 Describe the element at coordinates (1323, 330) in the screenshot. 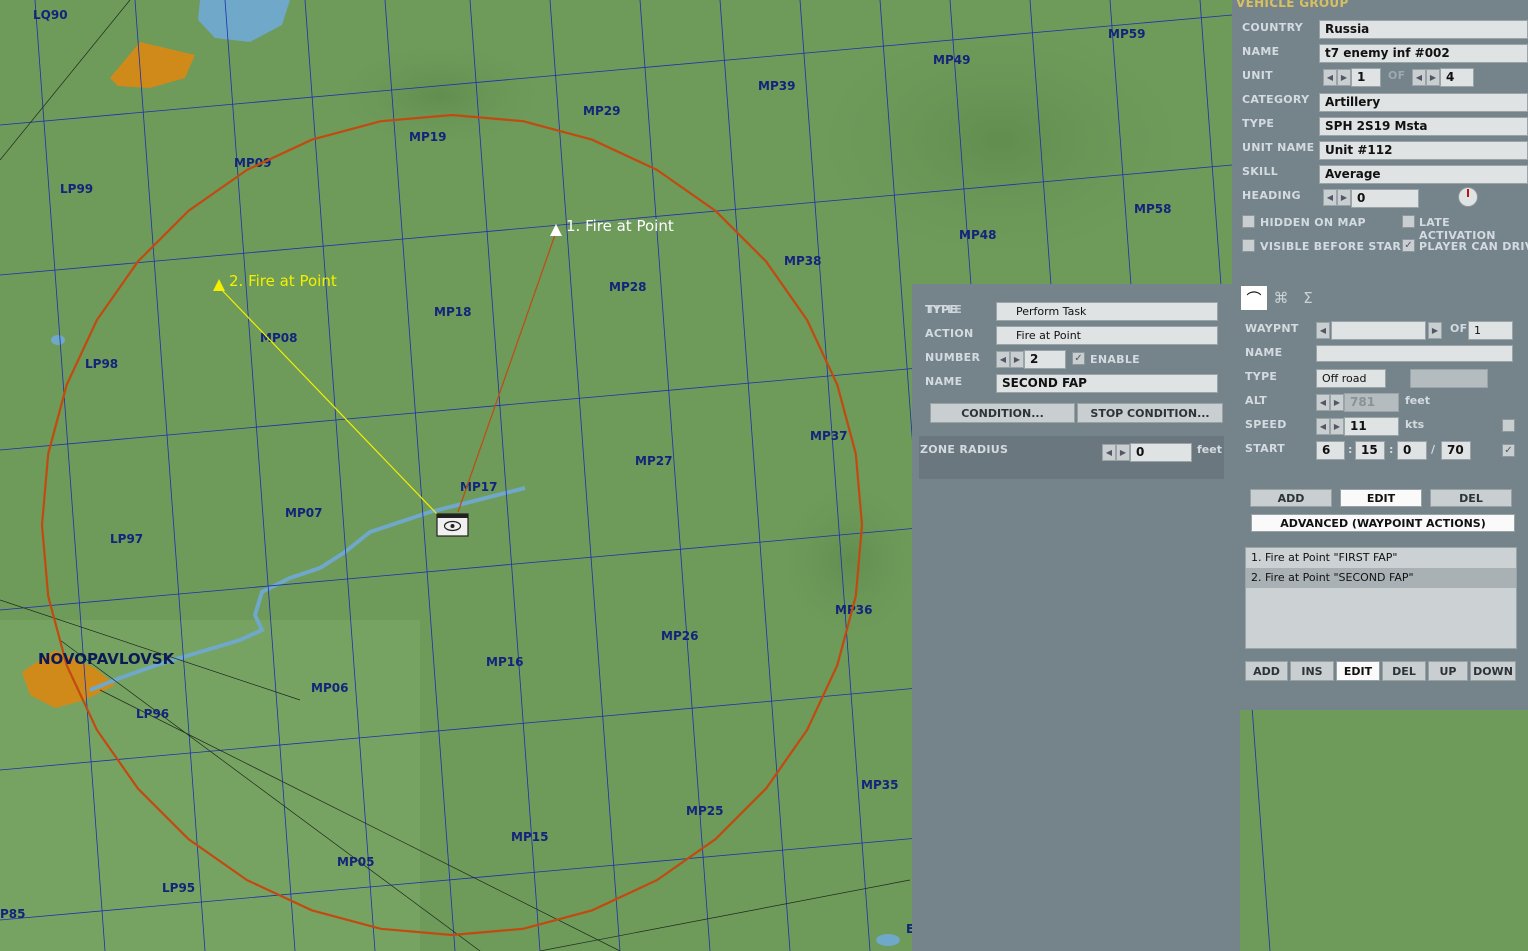

I see `prev-waypoint-icon: ◀` at that location.